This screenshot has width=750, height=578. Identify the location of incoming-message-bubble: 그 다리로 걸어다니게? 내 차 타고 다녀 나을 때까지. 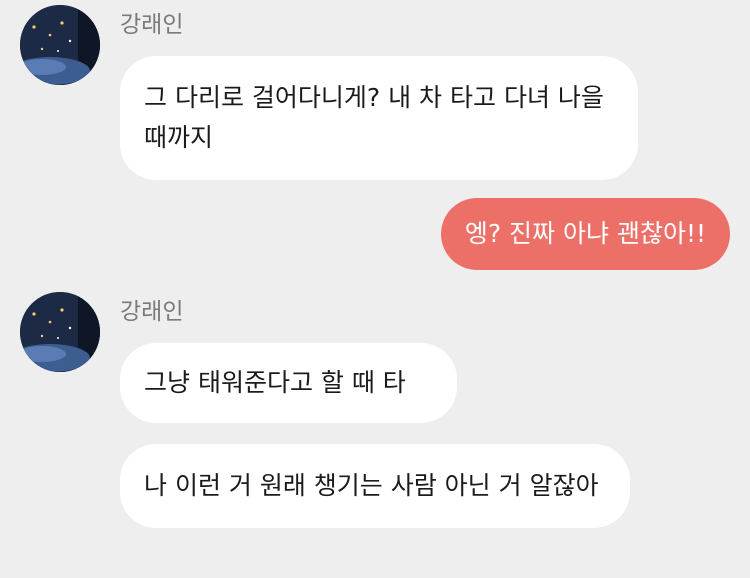
(379, 118).